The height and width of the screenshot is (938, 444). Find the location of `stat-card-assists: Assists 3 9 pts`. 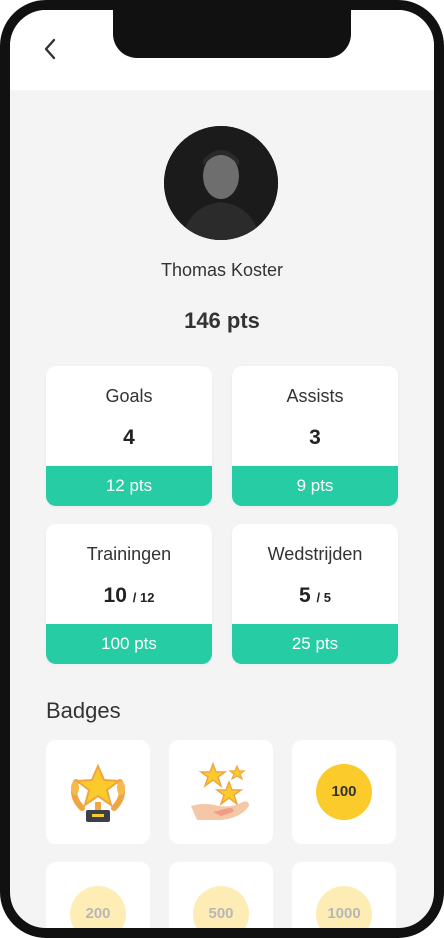

stat-card-assists: Assists 3 9 pts is located at coordinates (315, 436).